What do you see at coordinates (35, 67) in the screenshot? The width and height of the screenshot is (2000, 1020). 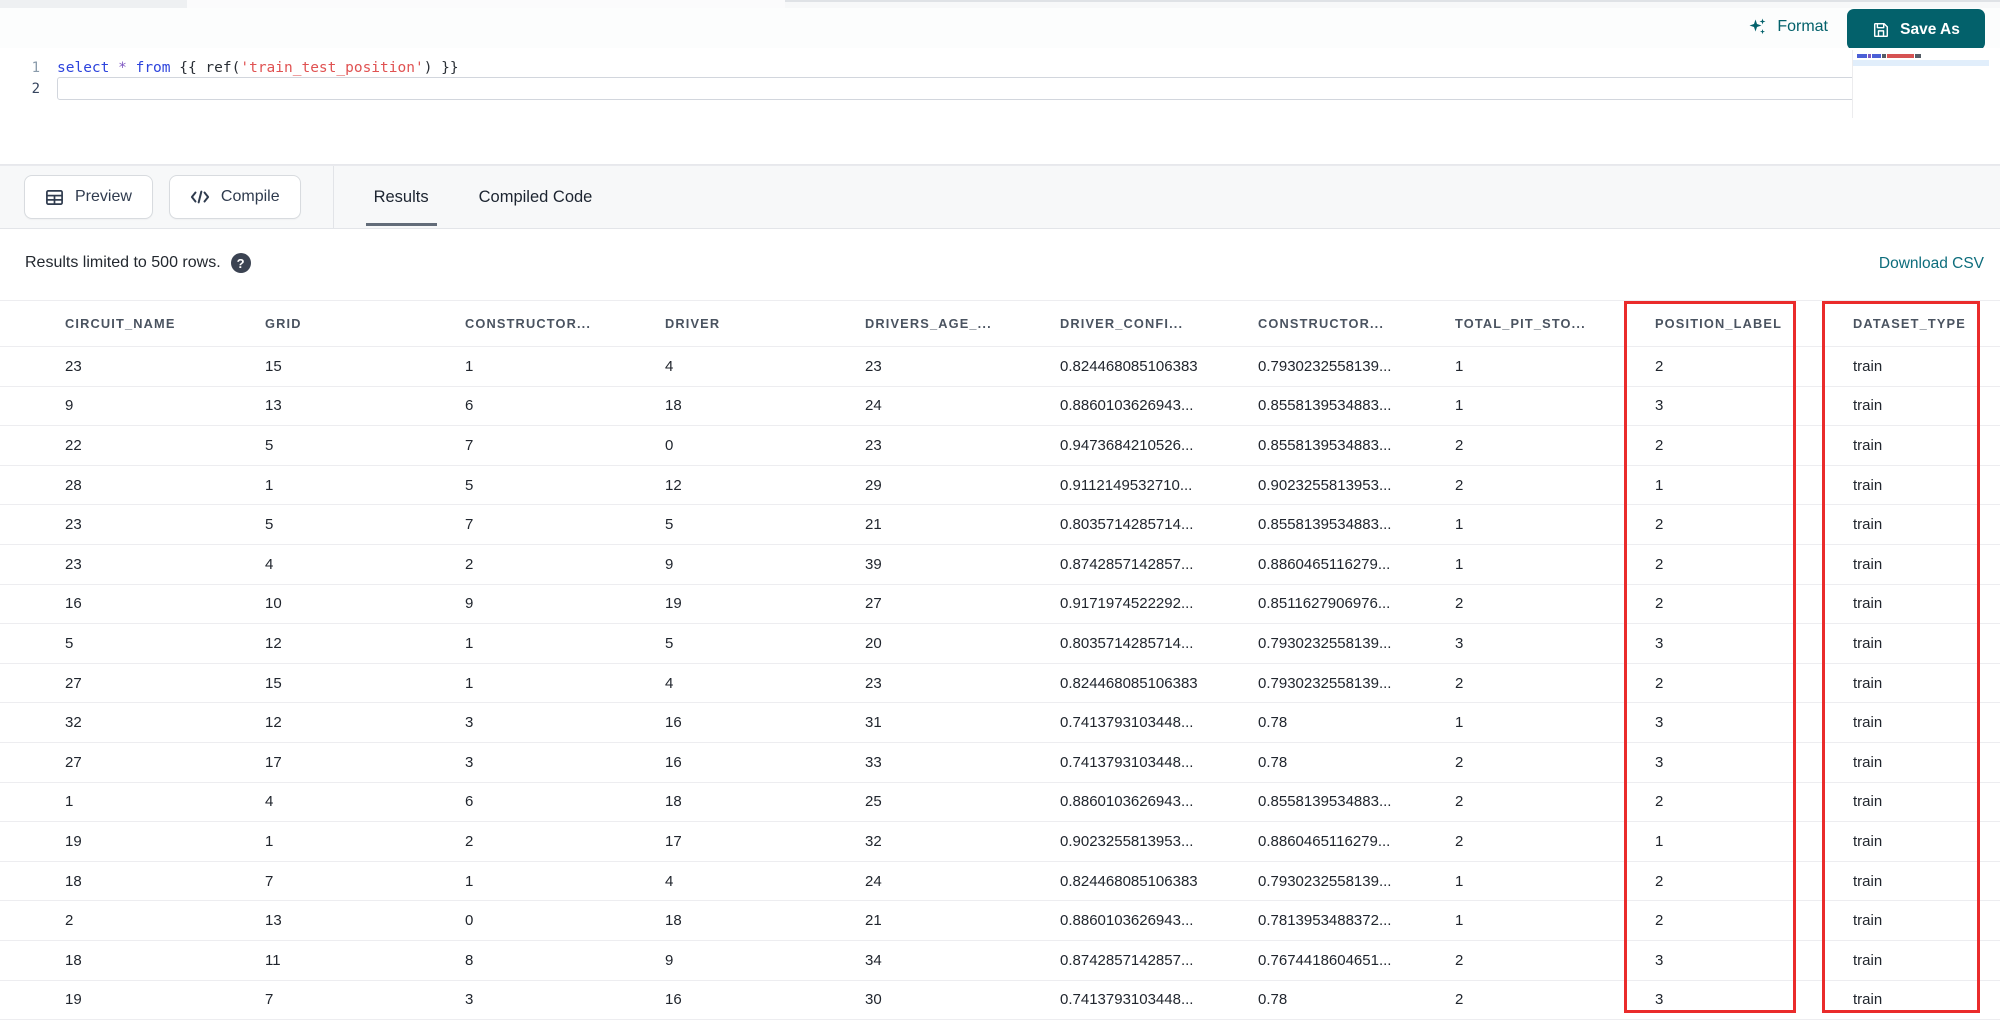 I see `line-number: 1` at bounding box center [35, 67].